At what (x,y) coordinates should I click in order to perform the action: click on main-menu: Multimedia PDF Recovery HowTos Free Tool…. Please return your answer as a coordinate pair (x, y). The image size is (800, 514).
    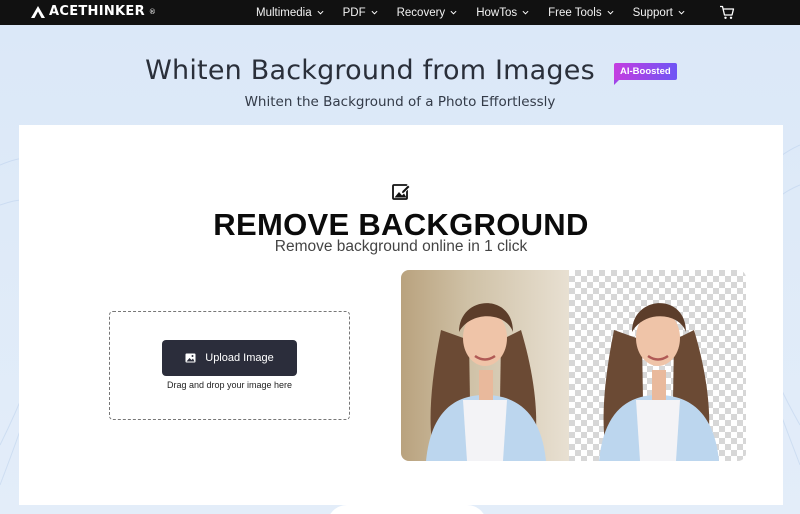
    Looking at the image, I should click on (480, 12).